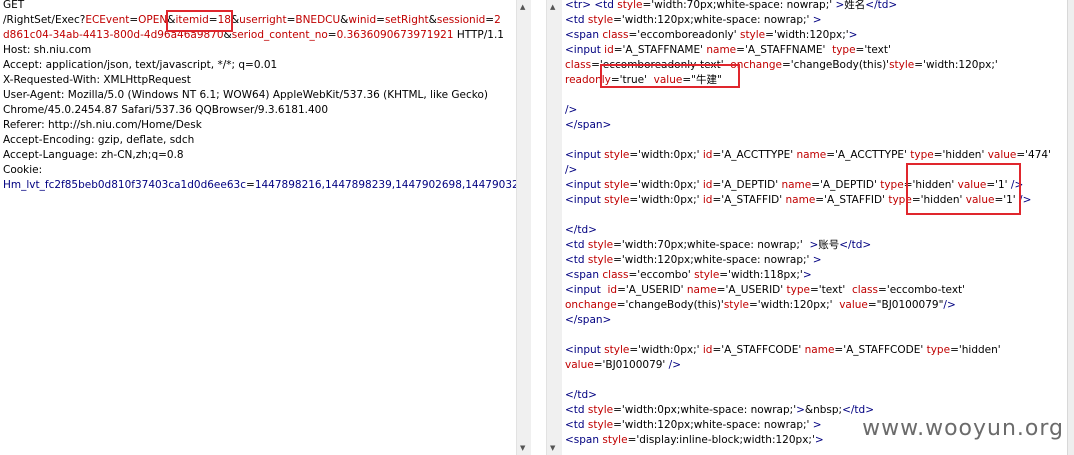 This screenshot has width=1074, height=455. Describe the element at coordinates (591, 305) in the screenshot. I see `response-token: onchange` at that location.